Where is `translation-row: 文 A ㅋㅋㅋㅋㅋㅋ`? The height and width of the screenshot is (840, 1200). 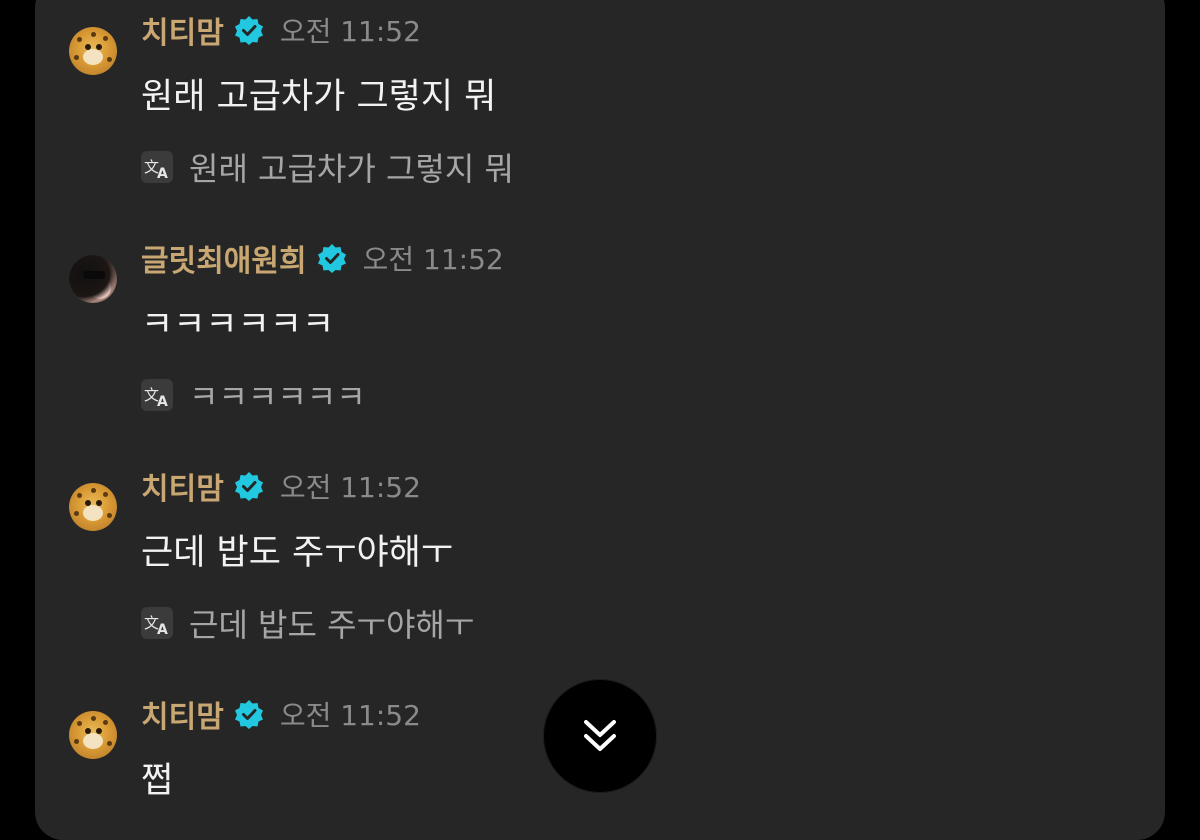
translation-row: 文 A ㅋㅋㅋㅋㅋㅋ is located at coordinates (253, 395).